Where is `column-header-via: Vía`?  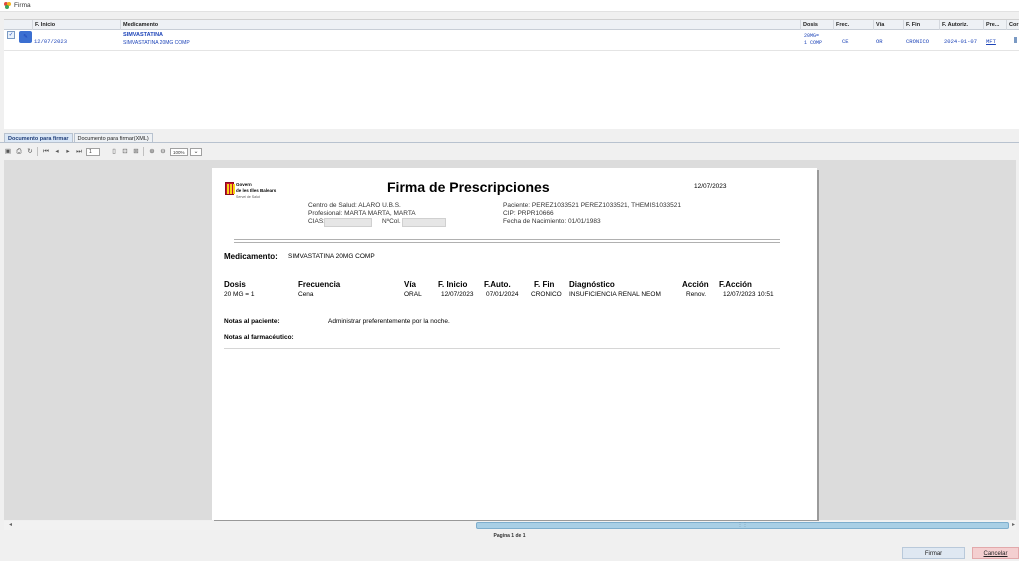 column-header-via: Vía is located at coordinates (888, 25).